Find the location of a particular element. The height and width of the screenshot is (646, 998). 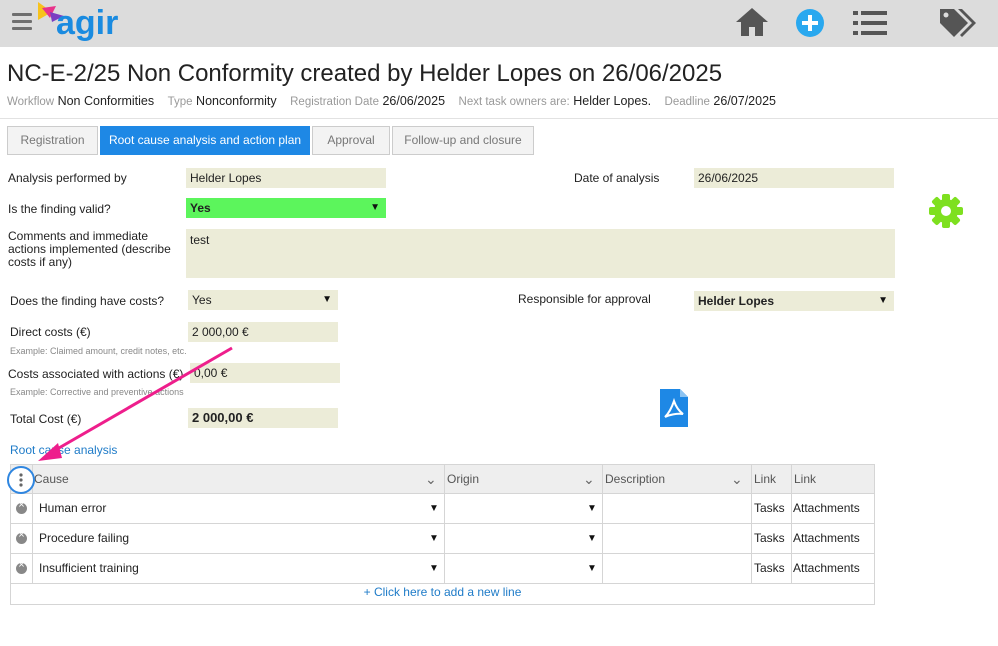

top-bar: agir is located at coordinates (499, 23).